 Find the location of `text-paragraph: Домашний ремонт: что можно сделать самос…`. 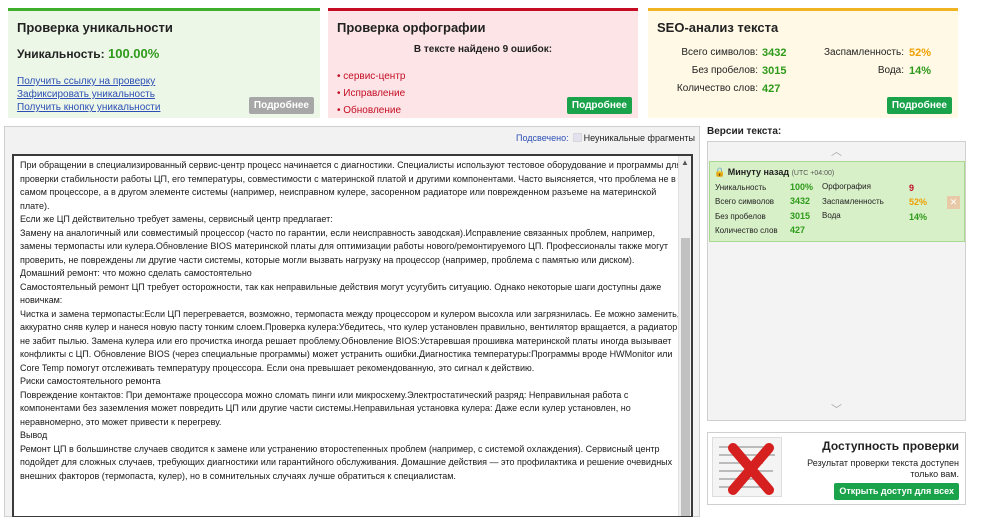

text-paragraph: Домашний ремонт: что можно сделать самос… is located at coordinates (136, 273).